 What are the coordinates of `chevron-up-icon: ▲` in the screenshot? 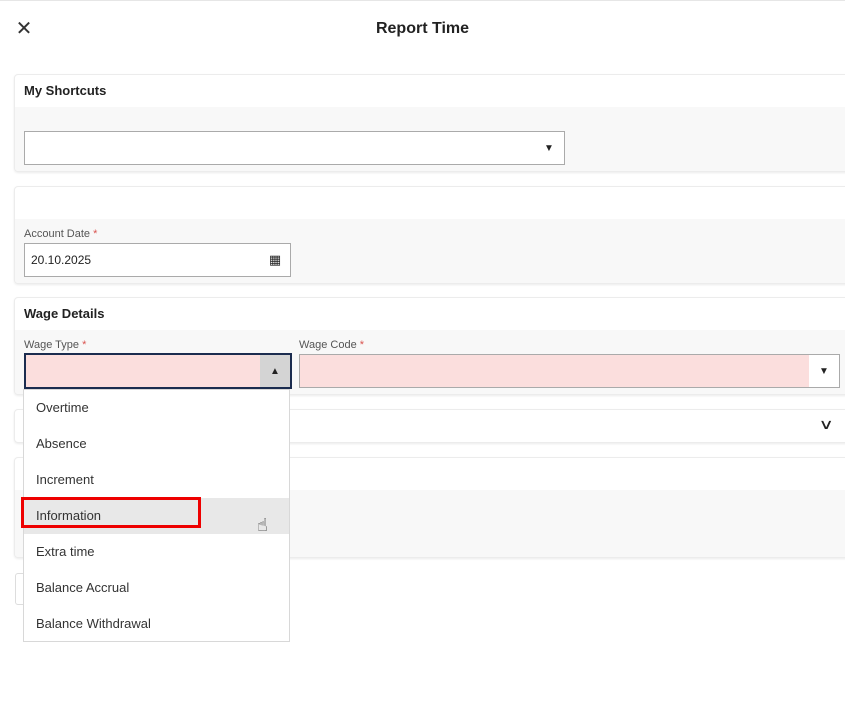 It's located at (275, 371).